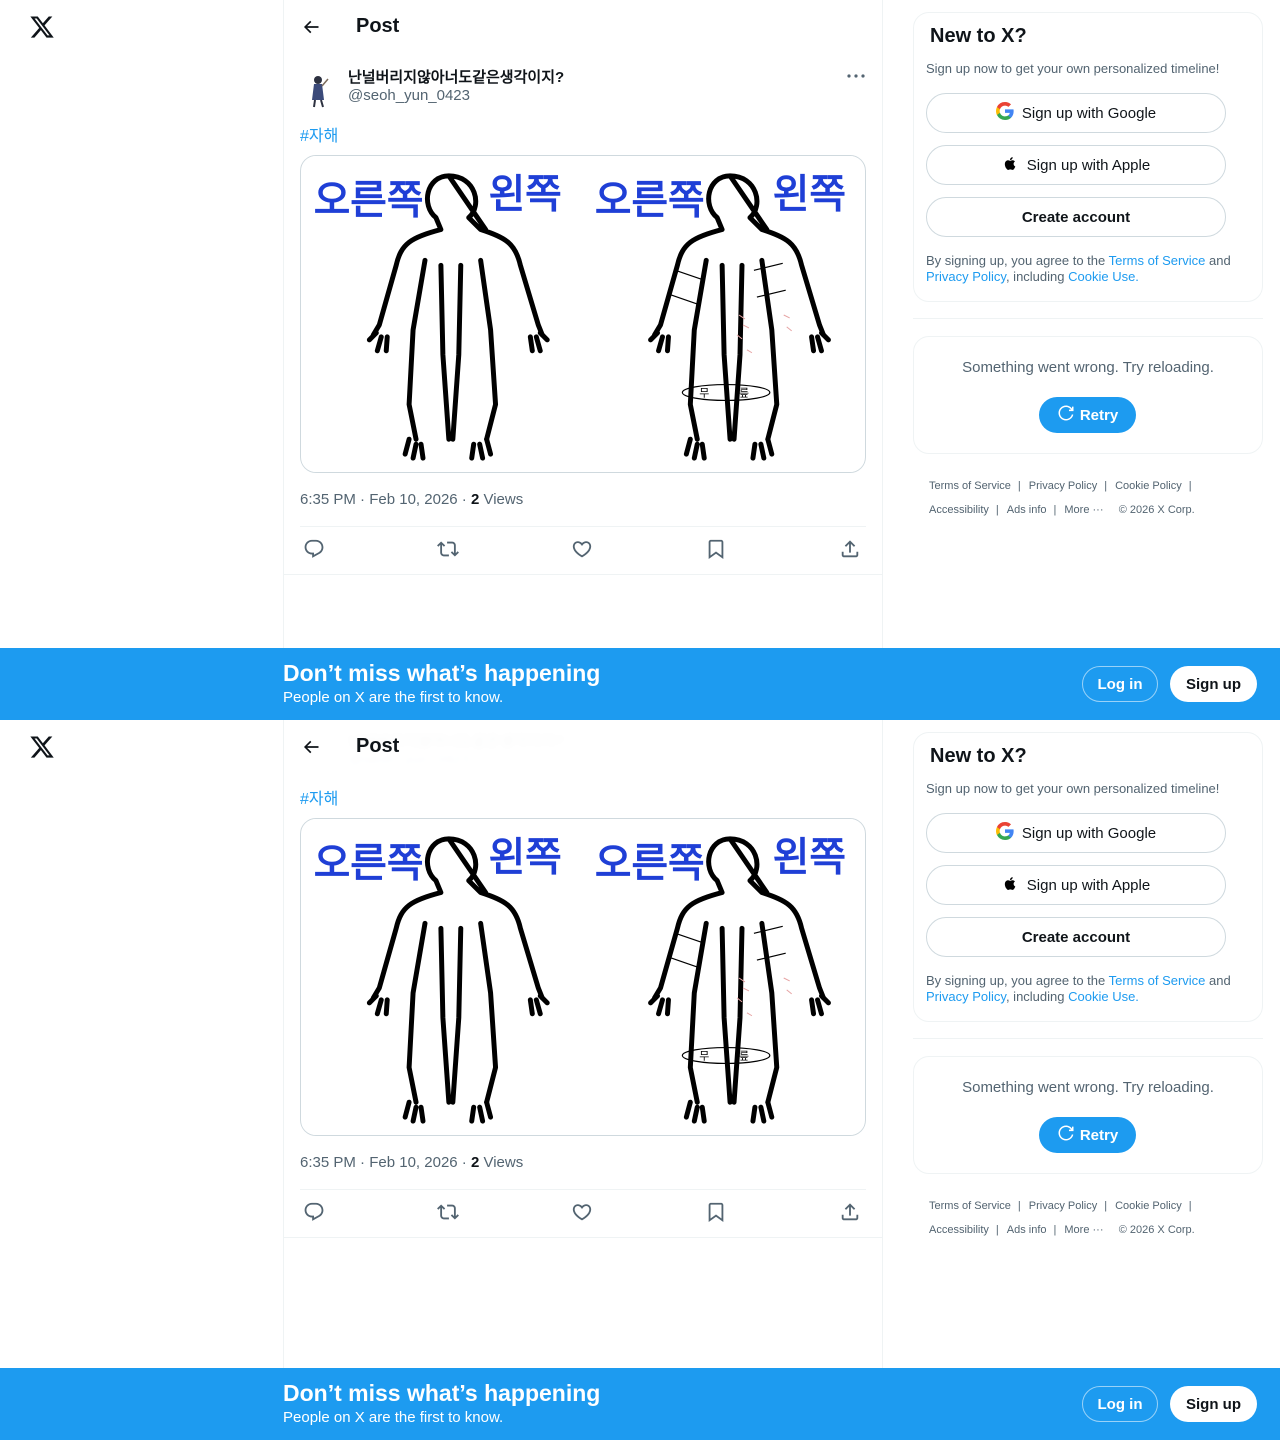 The width and height of the screenshot is (1280, 1440). I want to click on avatar, so click(320, 90).